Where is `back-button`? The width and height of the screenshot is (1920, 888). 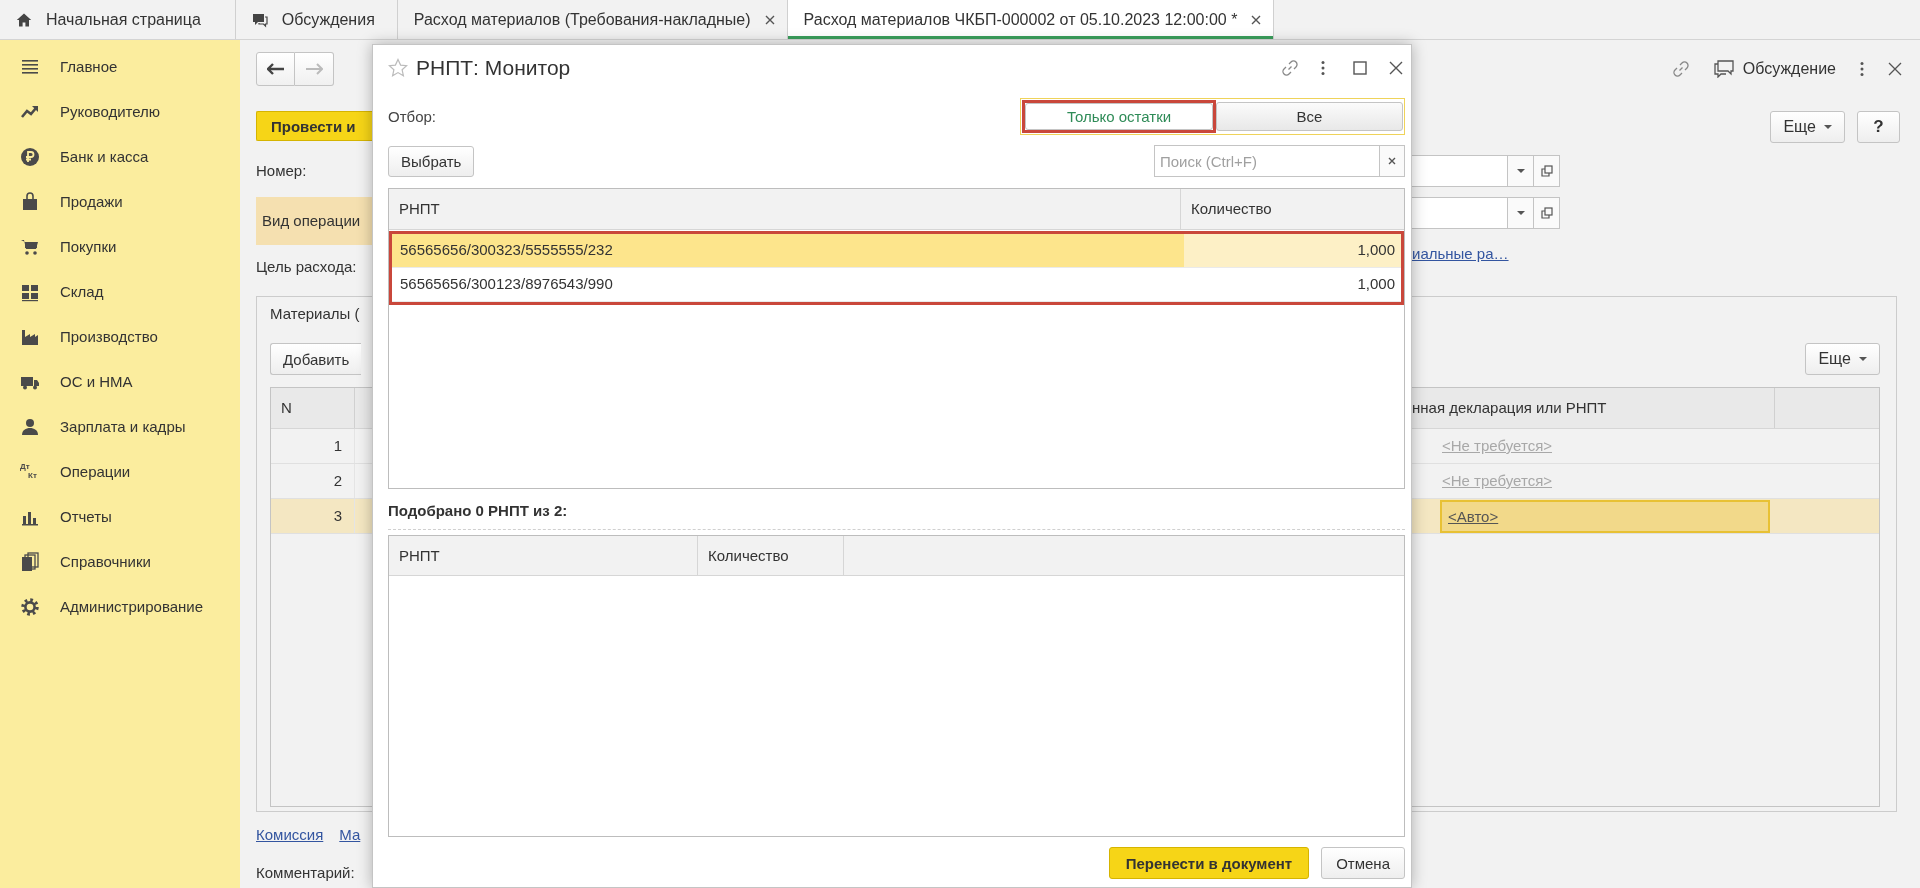 back-button is located at coordinates (275, 69).